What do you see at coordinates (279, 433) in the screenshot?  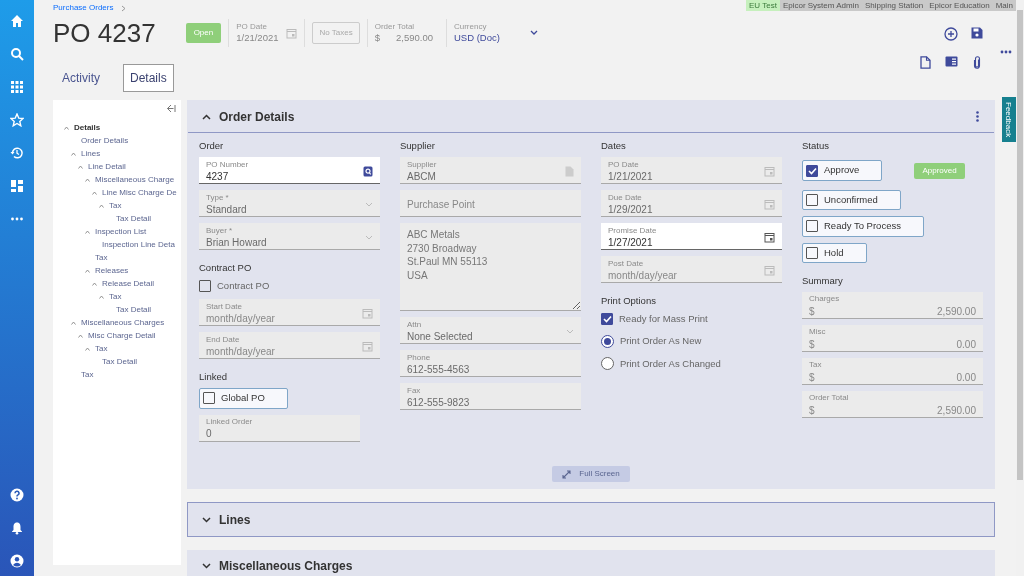 I see `field-input: 0` at bounding box center [279, 433].